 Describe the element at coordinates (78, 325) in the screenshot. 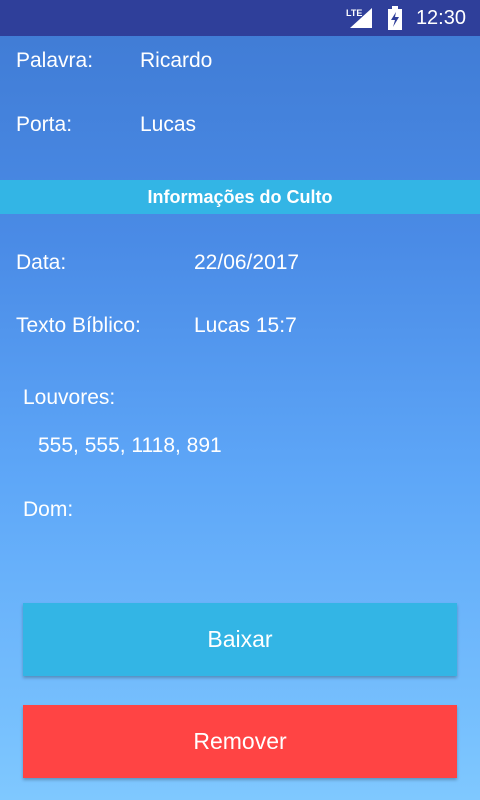

I see `texto-biblico-label: Texto Bíblico:` at that location.